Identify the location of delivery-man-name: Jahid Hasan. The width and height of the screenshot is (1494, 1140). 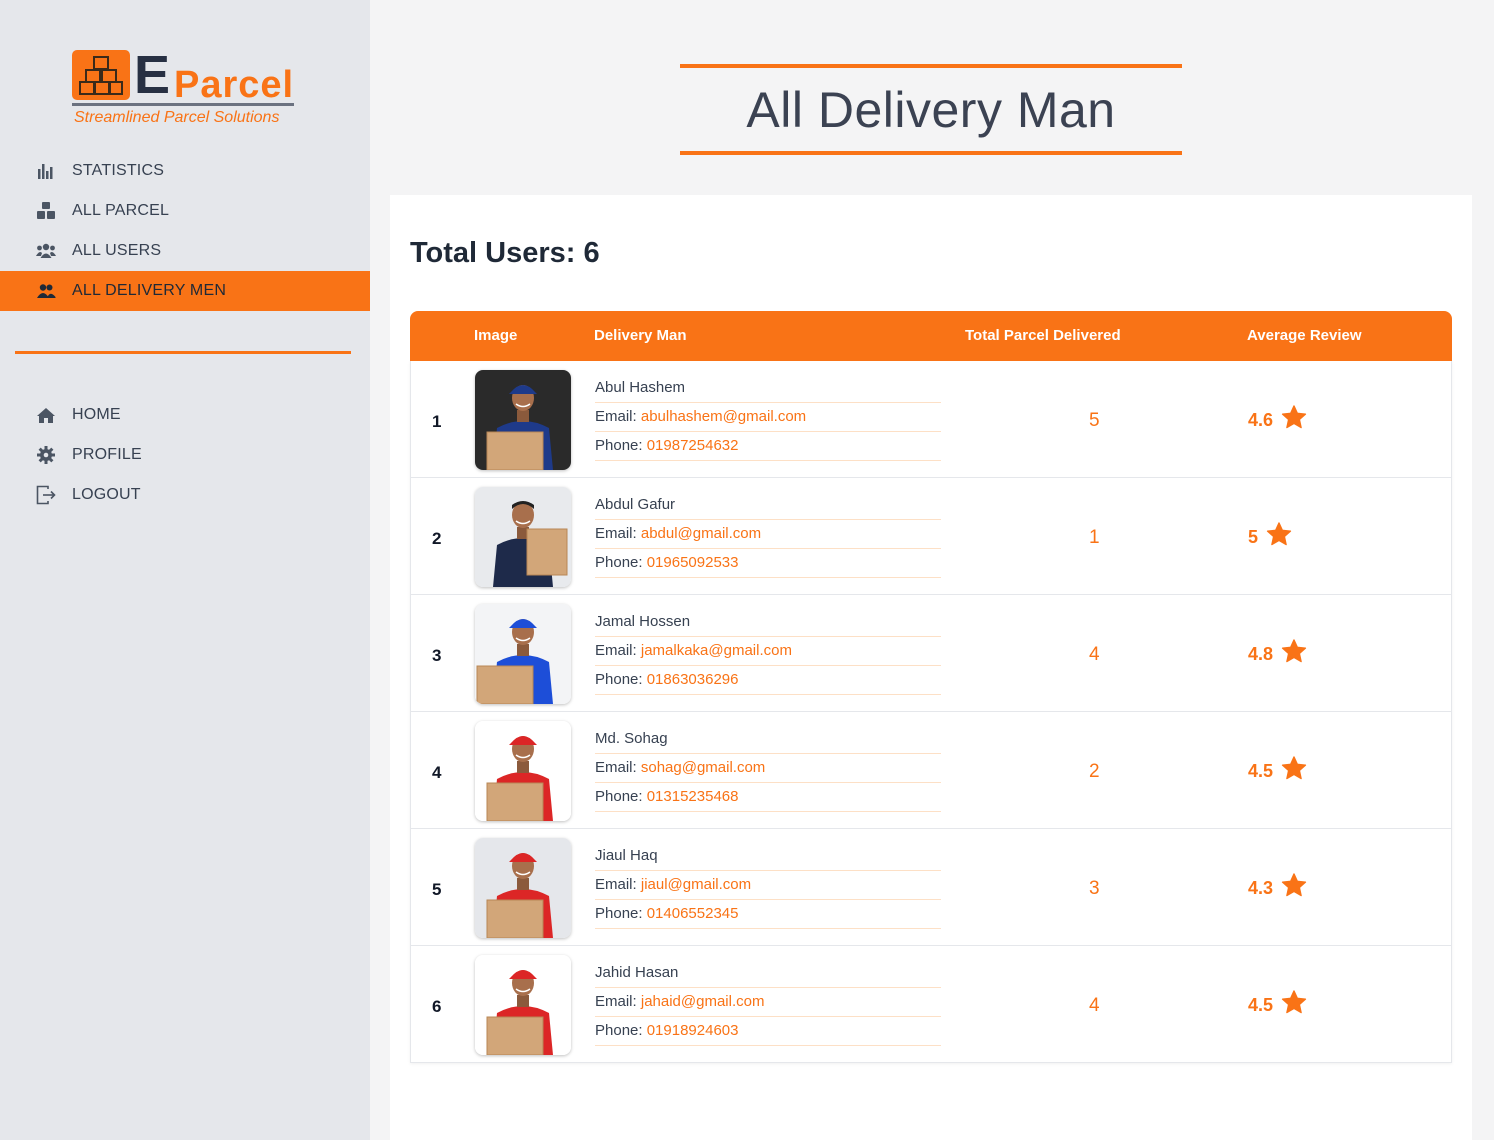
(768, 973).